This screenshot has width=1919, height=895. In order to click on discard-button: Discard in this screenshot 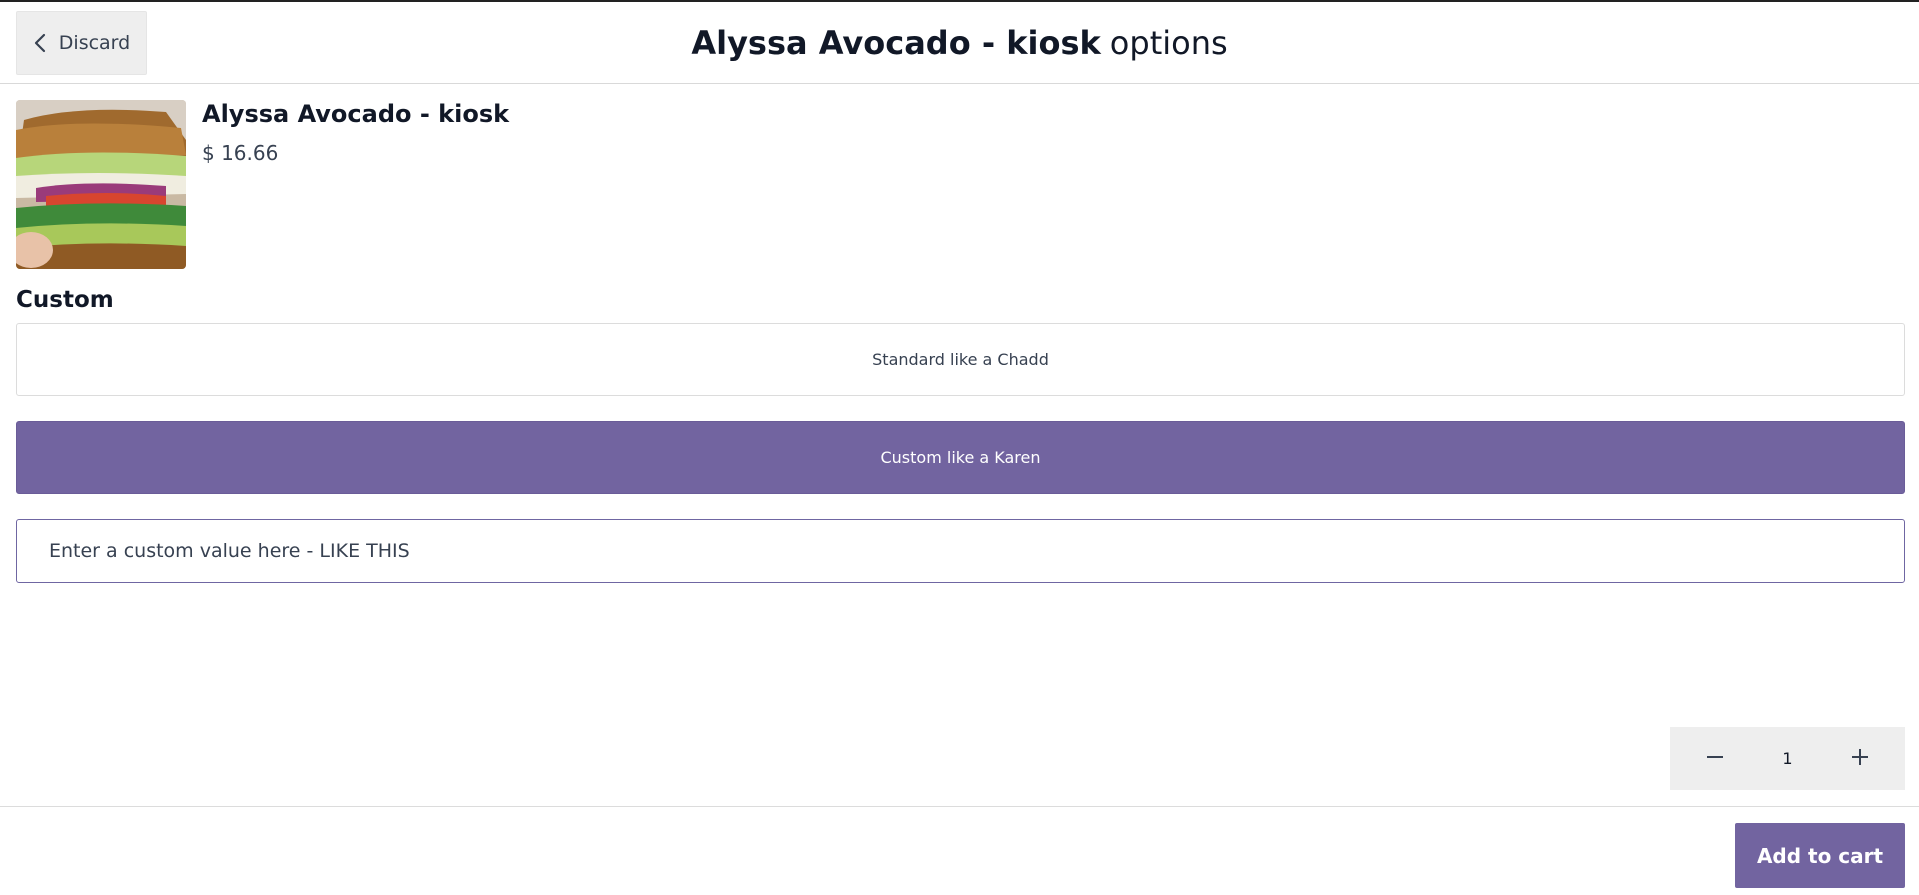, I will do `click(81, 43)`.